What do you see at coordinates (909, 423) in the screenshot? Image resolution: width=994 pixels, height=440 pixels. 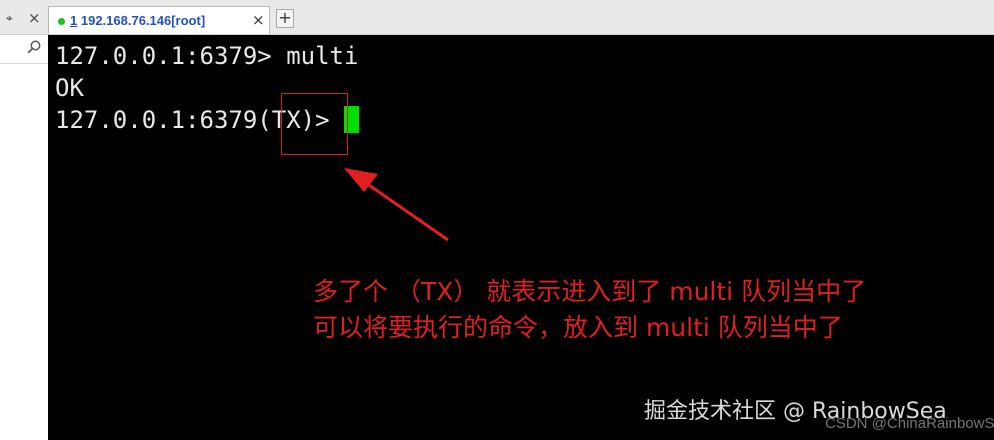 I see `watermark-secondary: CSDN @ChinaRainbowSea` at bounding box center [909, 423].